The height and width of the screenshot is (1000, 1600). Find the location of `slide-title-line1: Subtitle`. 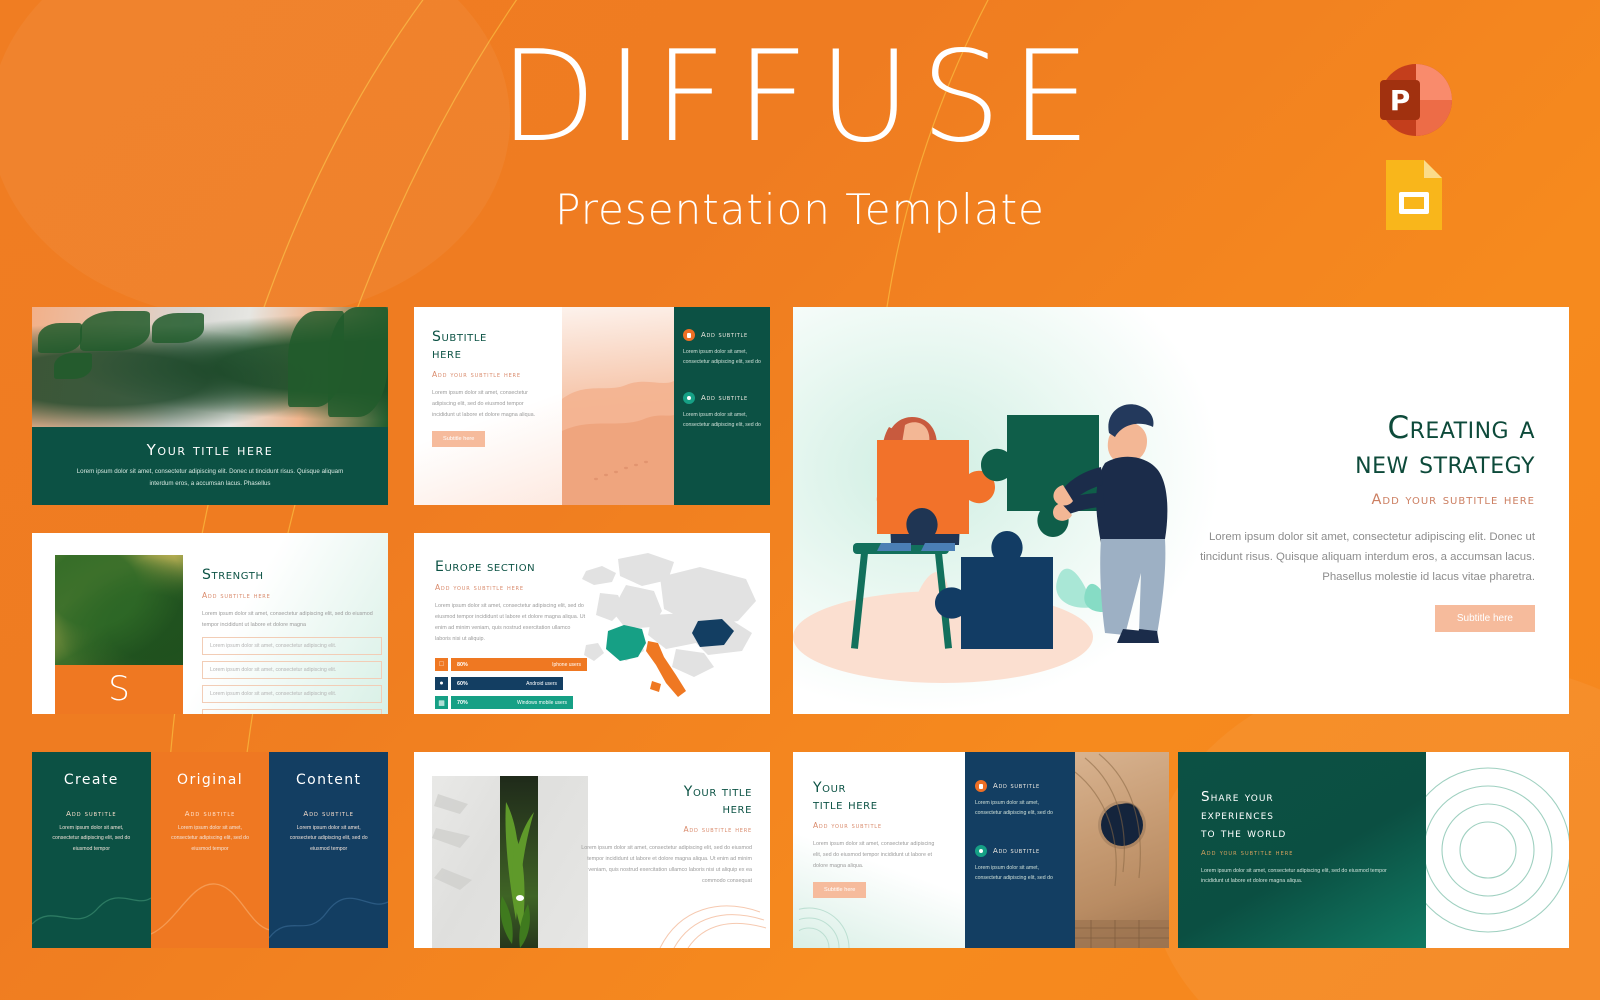

slide-title-line1: Subtitle is located at coordinates (459, 337).